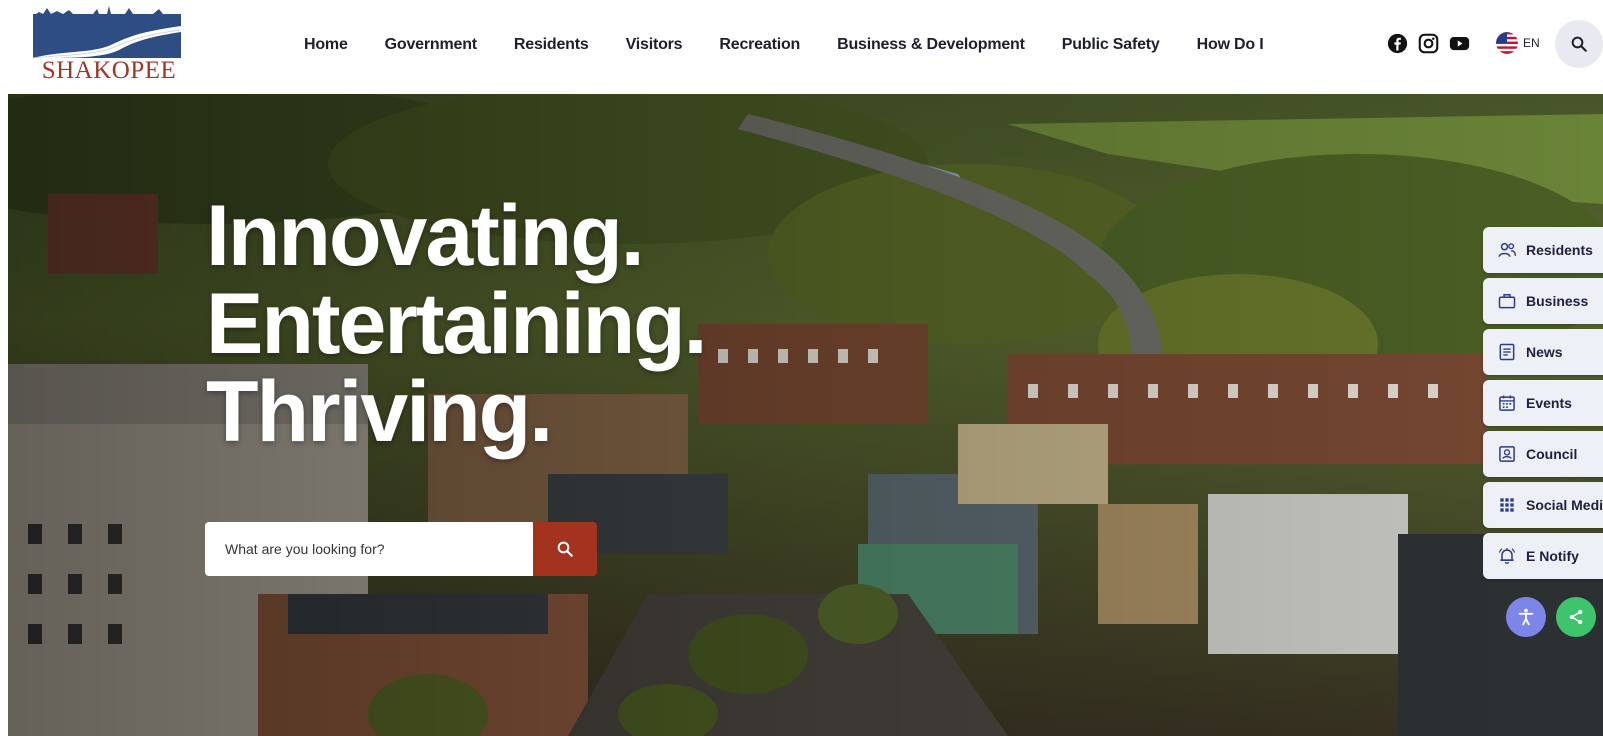 The width and height of the screenshot is (1603, 736). What do you see at coordinates (1428, 43) in the screenshot?
I see `instagram-icon` at bounding box center [1428, 43].